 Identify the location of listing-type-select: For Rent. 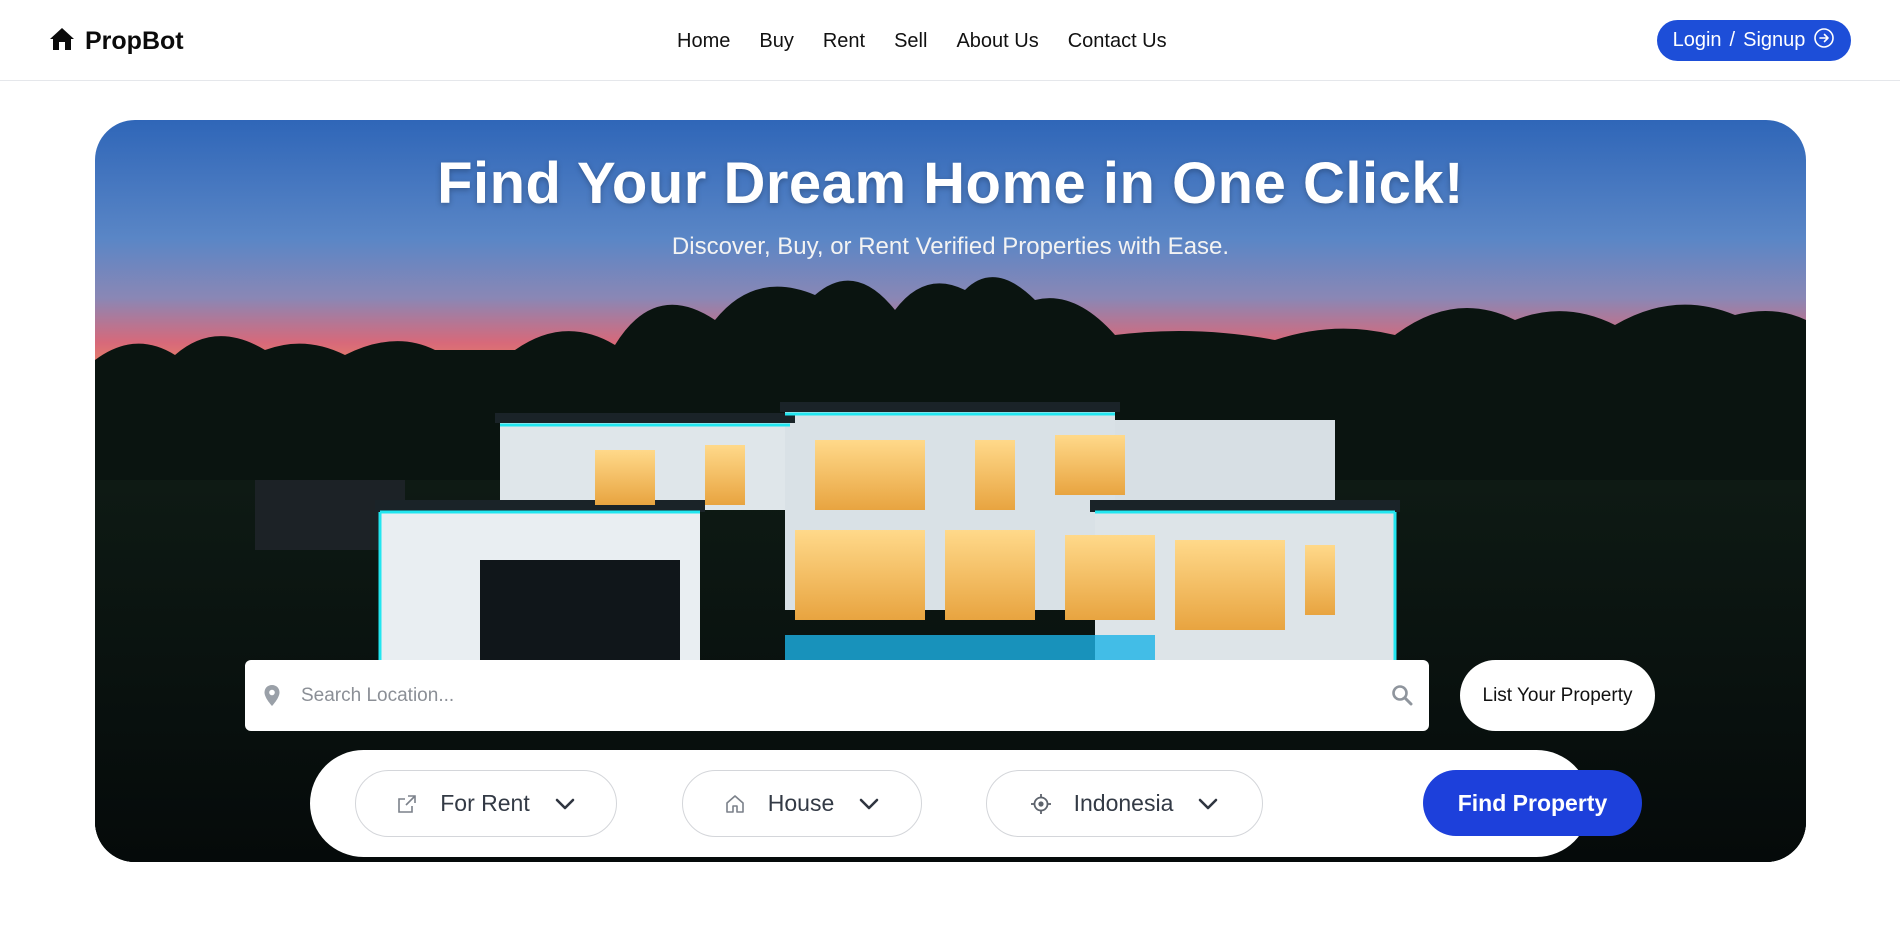
(486, 803).